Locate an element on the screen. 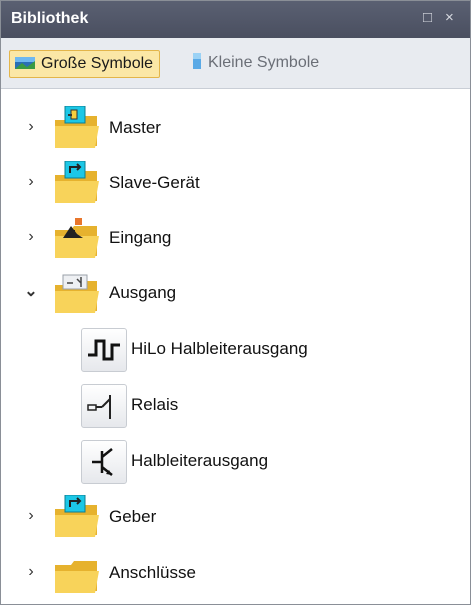 Image resolution: width=471 pixels, height=605 pixels. tree-item-halbleiterausgang: Halbleiterausgang is located at coordinates (235, 461).